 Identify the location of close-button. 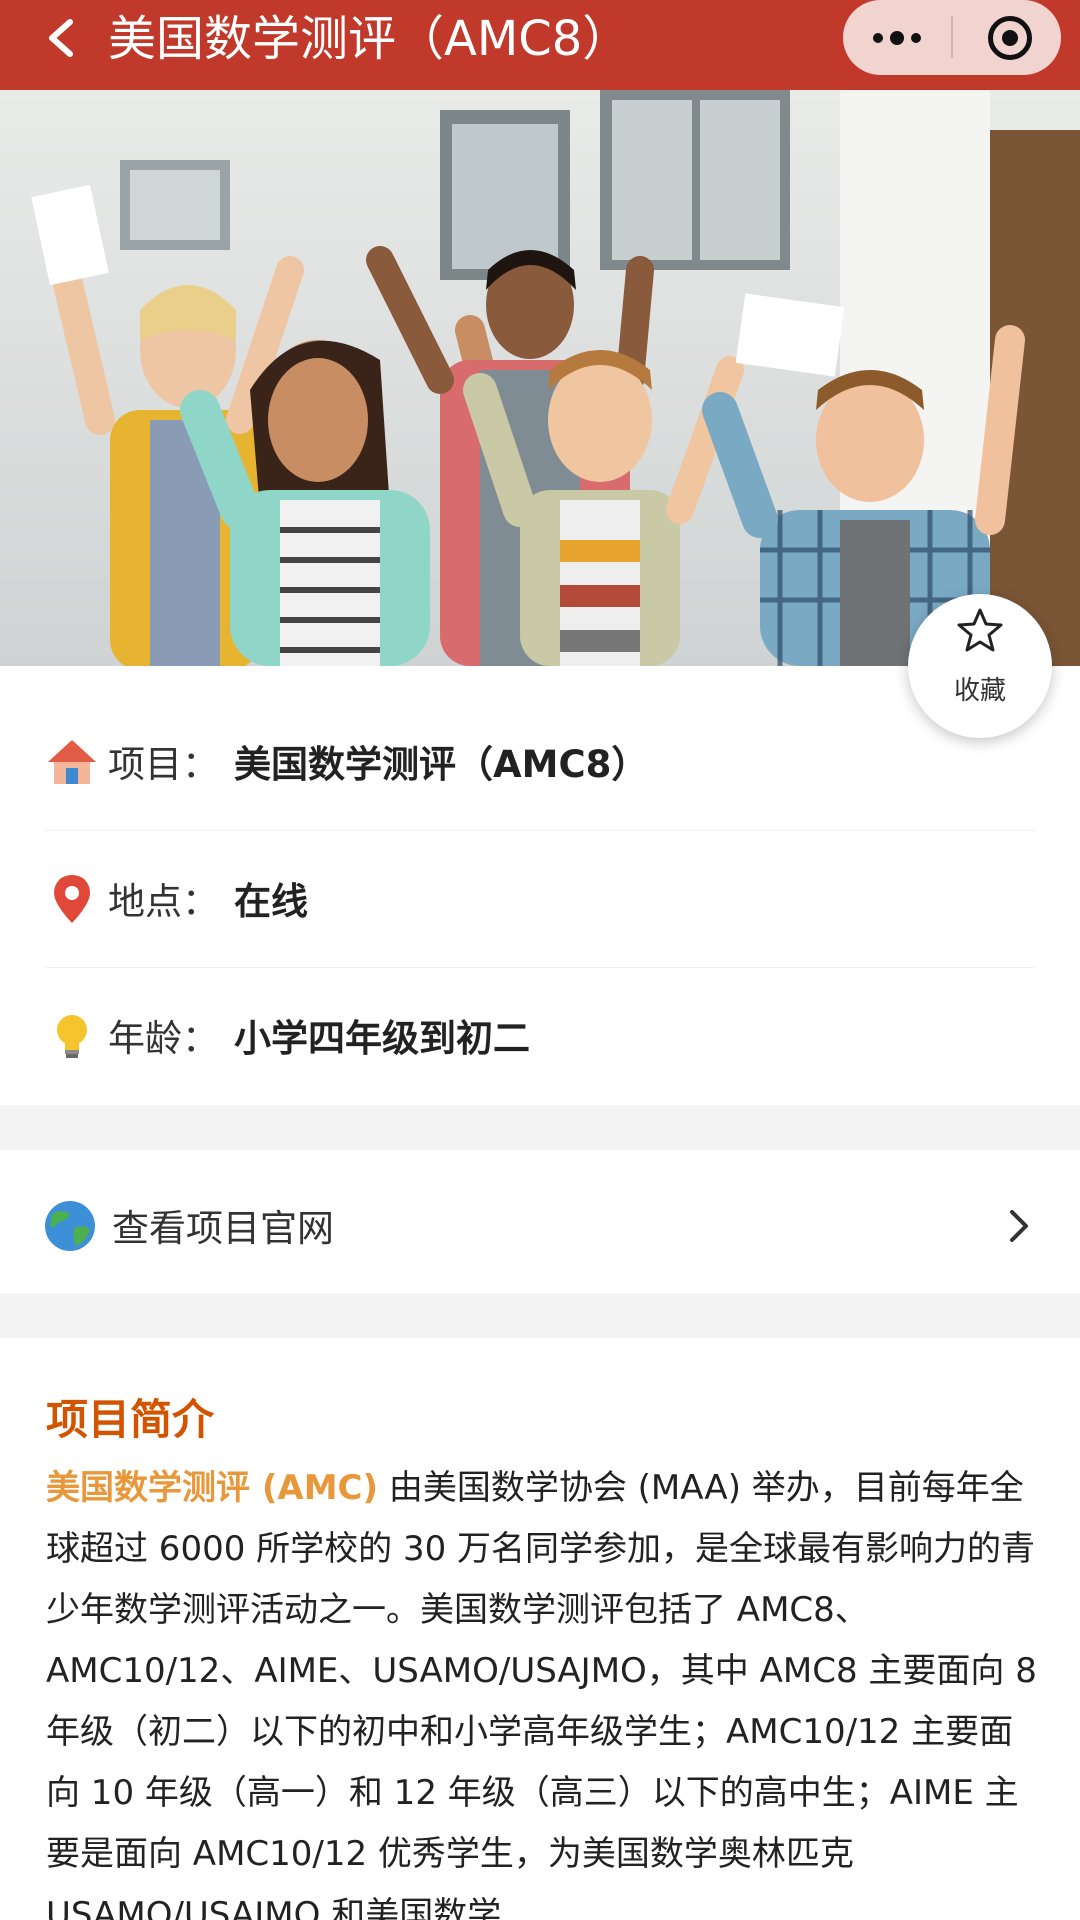
(1007, 37).